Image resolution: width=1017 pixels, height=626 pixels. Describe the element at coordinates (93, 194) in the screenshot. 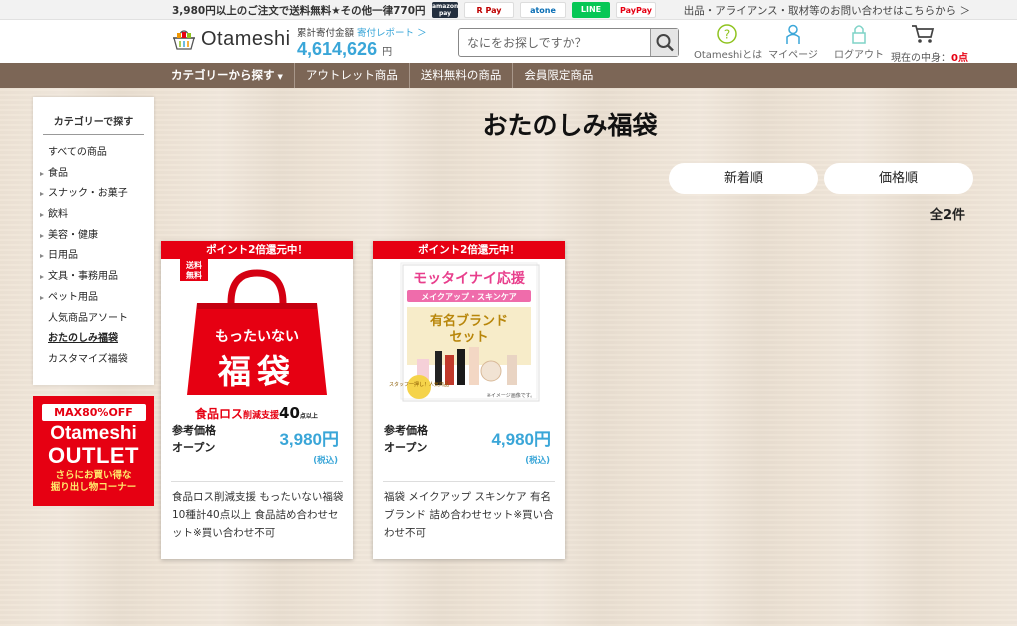

I see `sidebar-item-snacks: スナック・お菓子` at that location.